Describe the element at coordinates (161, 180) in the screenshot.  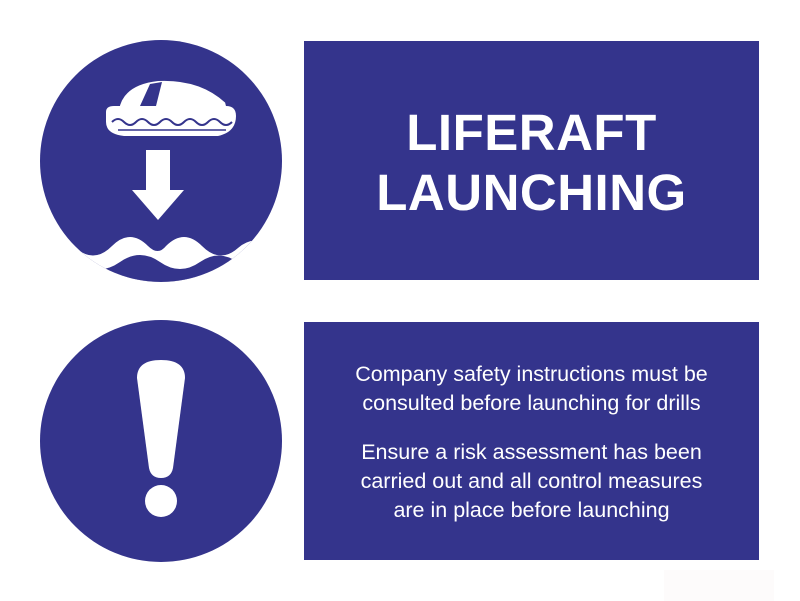
I see `liferaft-launching-icon` at that location.